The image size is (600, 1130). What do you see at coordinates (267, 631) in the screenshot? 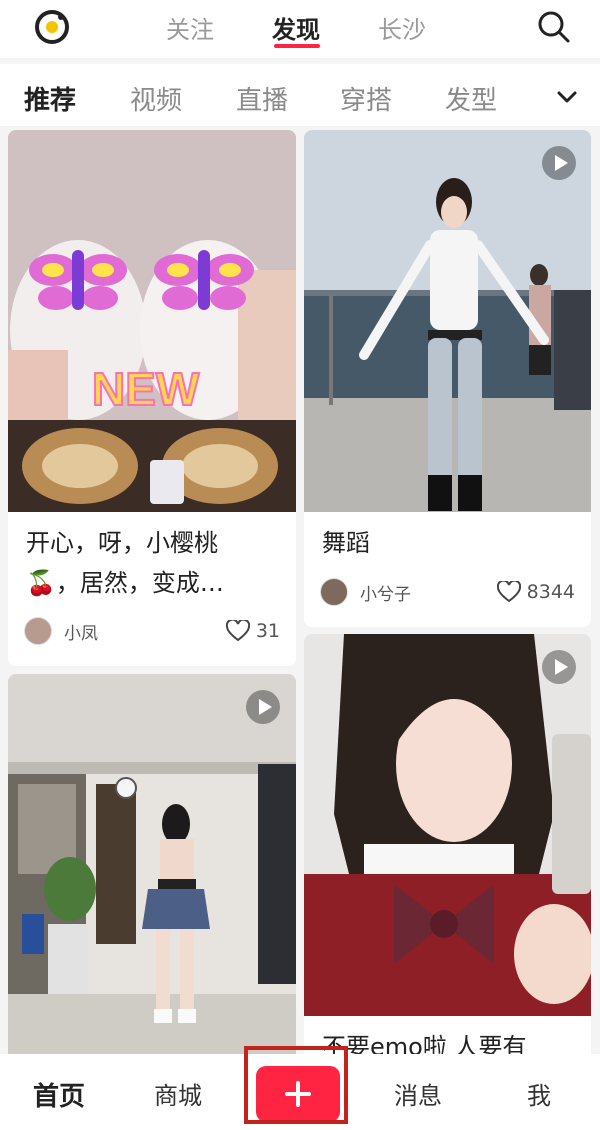
I see `like-count: 31` at bounding box center [267, 631].